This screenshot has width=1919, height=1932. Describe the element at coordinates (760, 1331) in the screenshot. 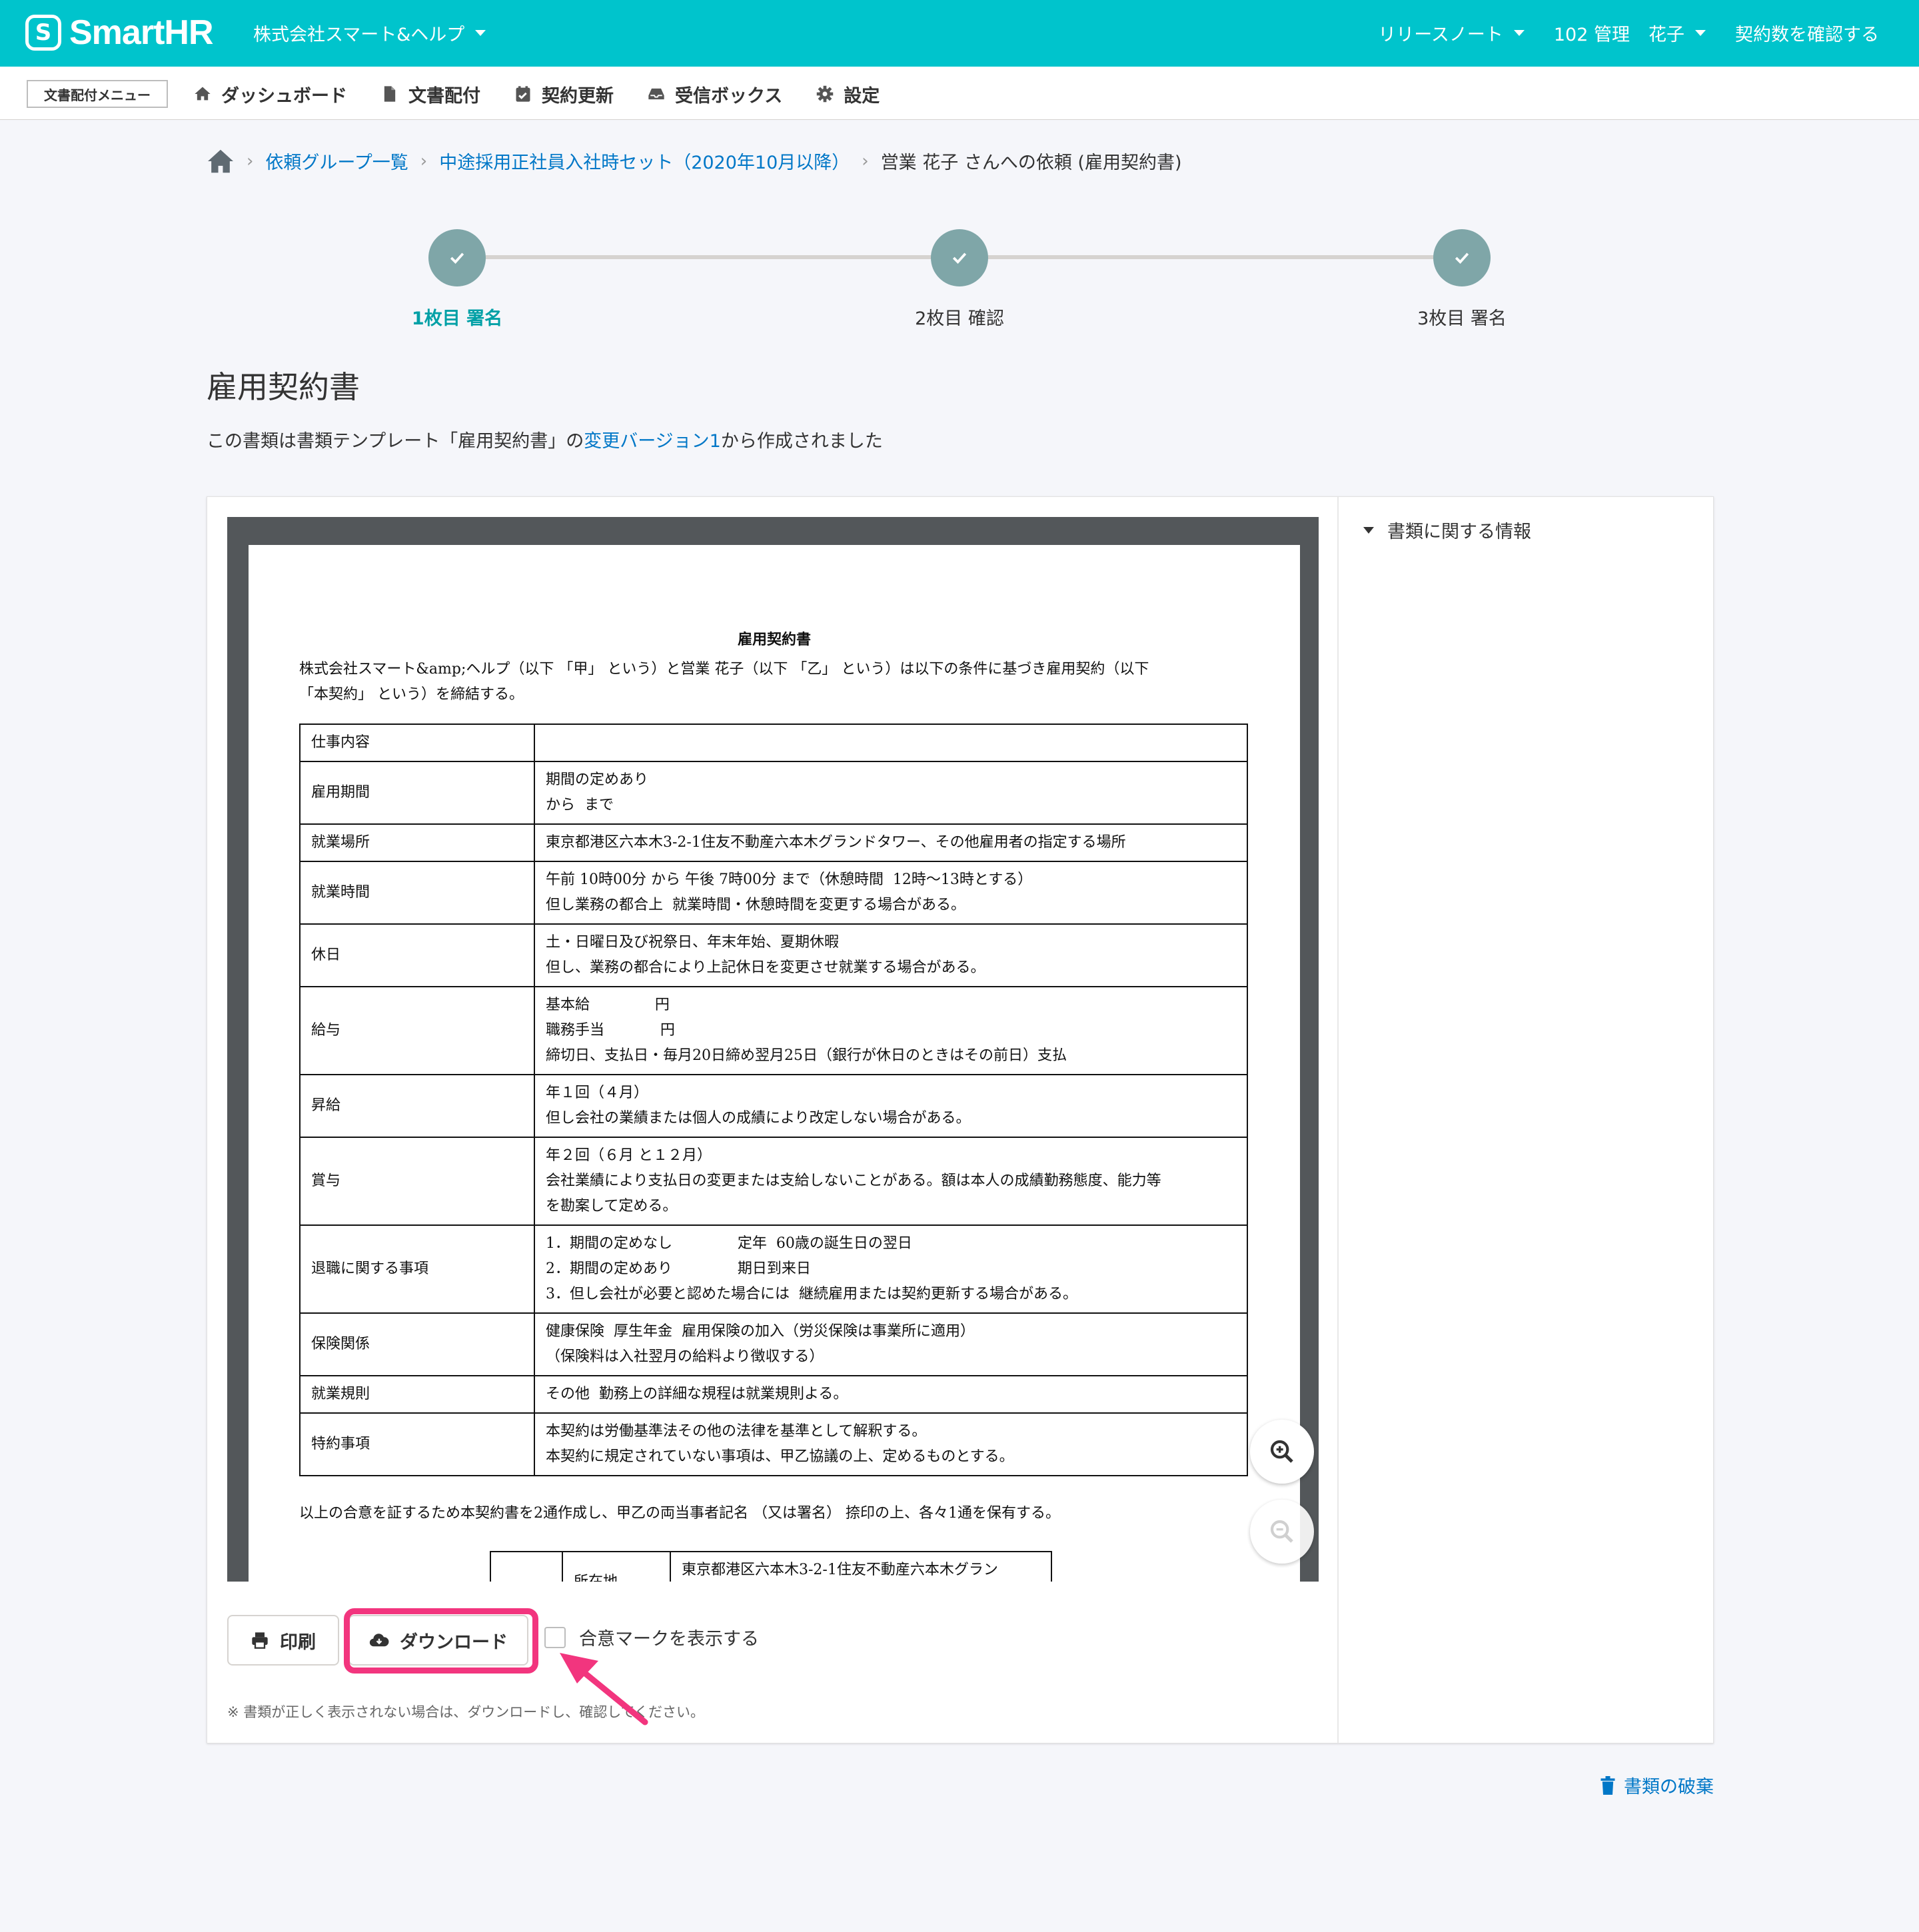

I see `contract-row-line: 健康保険 厚生年金 雇用保険の加入（労災保険は事業所に適用）` at that location.